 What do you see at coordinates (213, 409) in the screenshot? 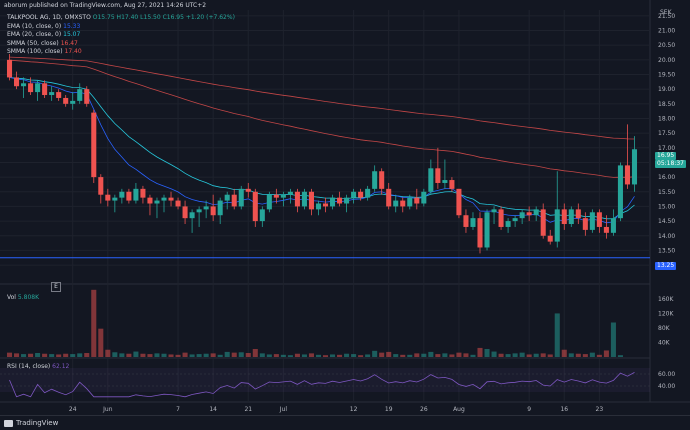
I see `time-tick-label: 14` at bounding box center [213, 409].